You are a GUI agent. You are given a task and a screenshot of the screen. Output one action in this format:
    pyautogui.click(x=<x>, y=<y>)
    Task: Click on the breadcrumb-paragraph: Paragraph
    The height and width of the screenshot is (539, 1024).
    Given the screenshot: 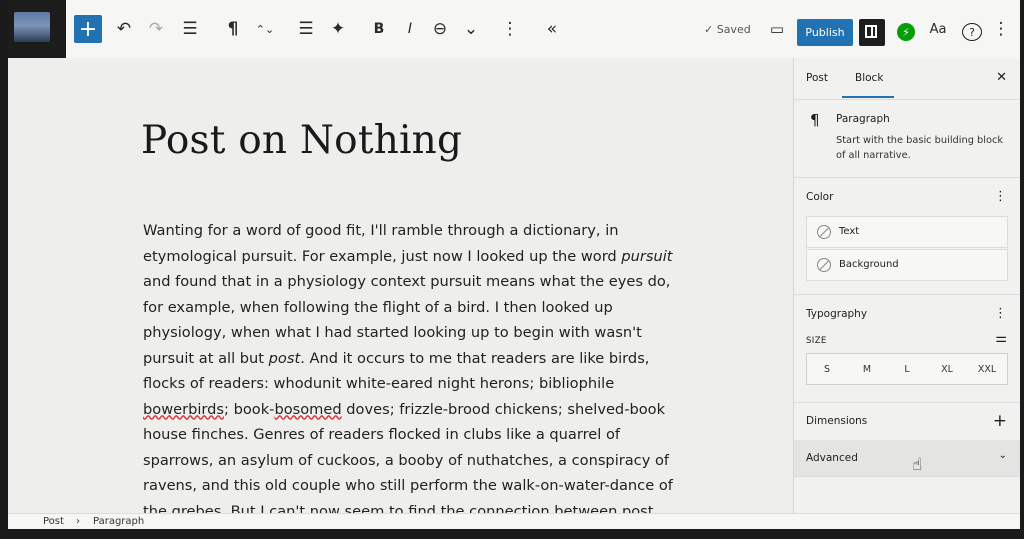 What is the action you would take?
    pyautogui.click(x=118, y=521)
    